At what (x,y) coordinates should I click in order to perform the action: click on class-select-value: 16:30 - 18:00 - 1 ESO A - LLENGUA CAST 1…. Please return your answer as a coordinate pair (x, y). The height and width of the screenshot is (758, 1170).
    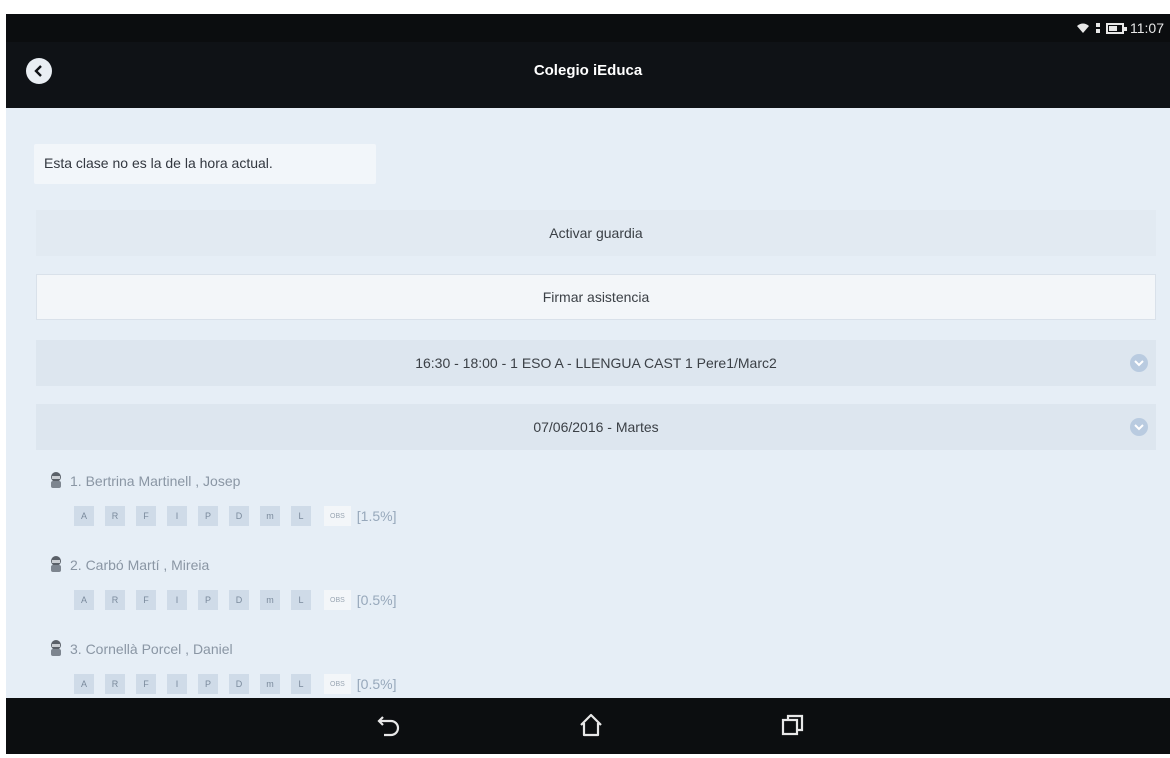
    Looking at the image, I should click on (596, 363).